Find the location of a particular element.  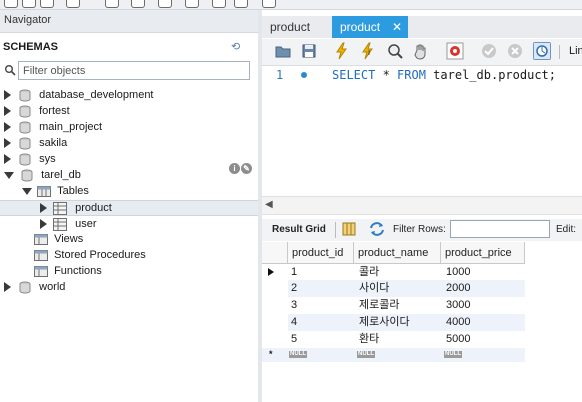

scroll-left-icon: ◀ is located at coordinates (269, 204).